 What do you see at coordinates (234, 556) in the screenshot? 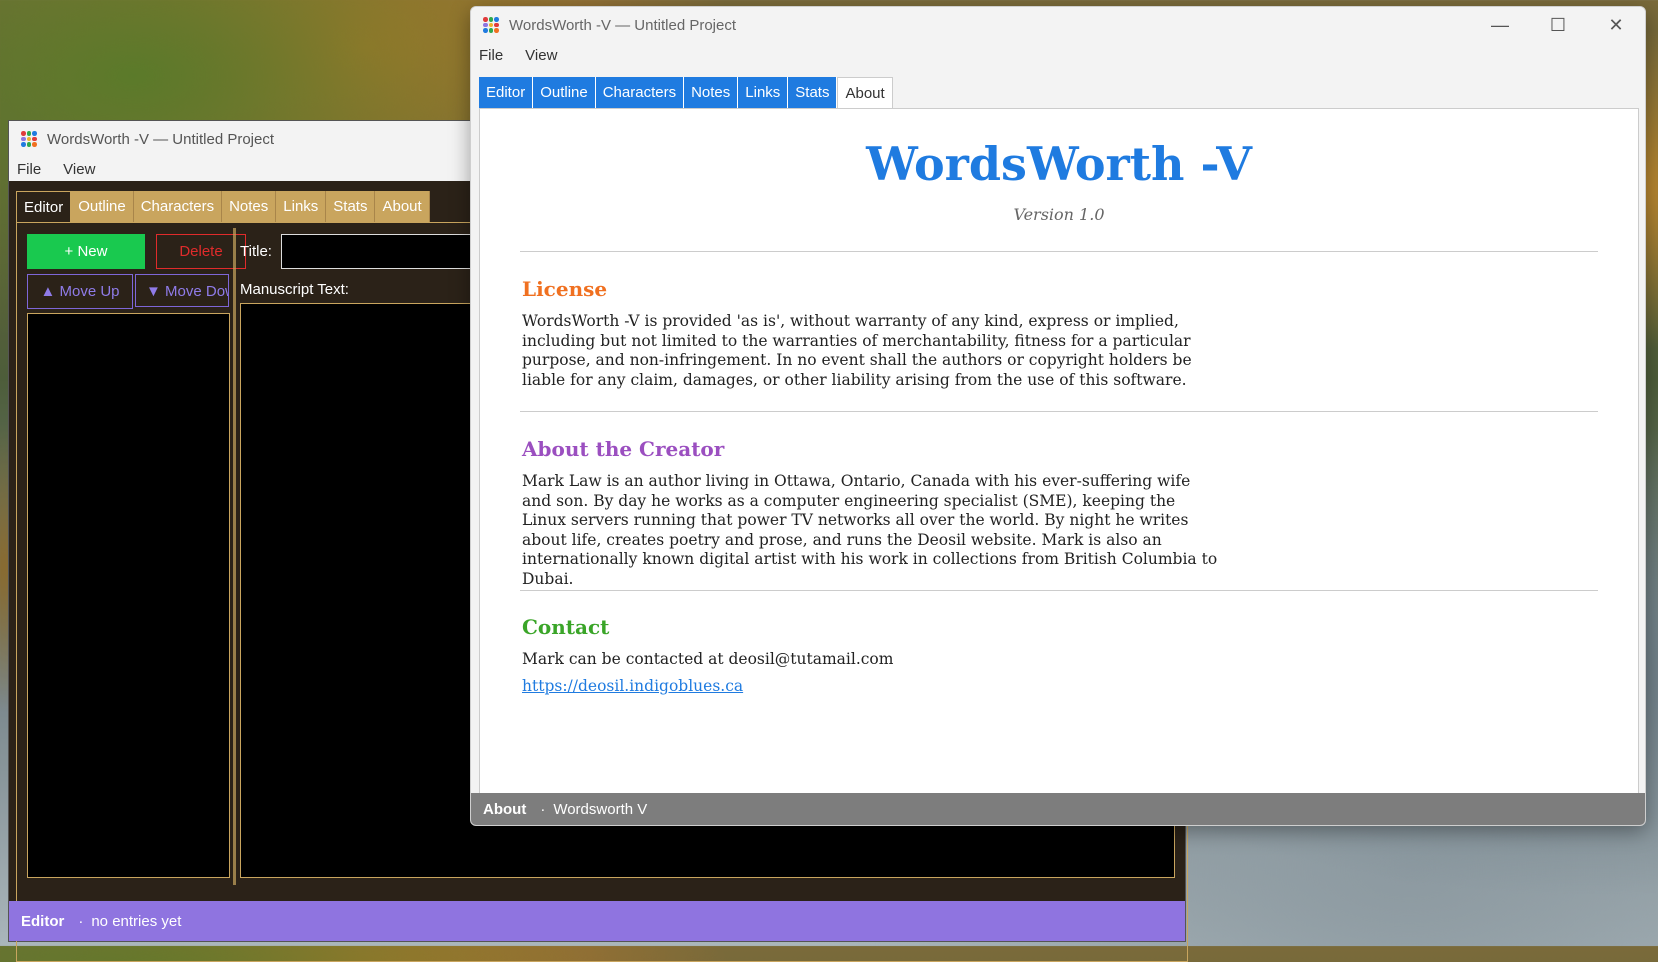
I see `panel-splitter` at bounding box center [234, 556].